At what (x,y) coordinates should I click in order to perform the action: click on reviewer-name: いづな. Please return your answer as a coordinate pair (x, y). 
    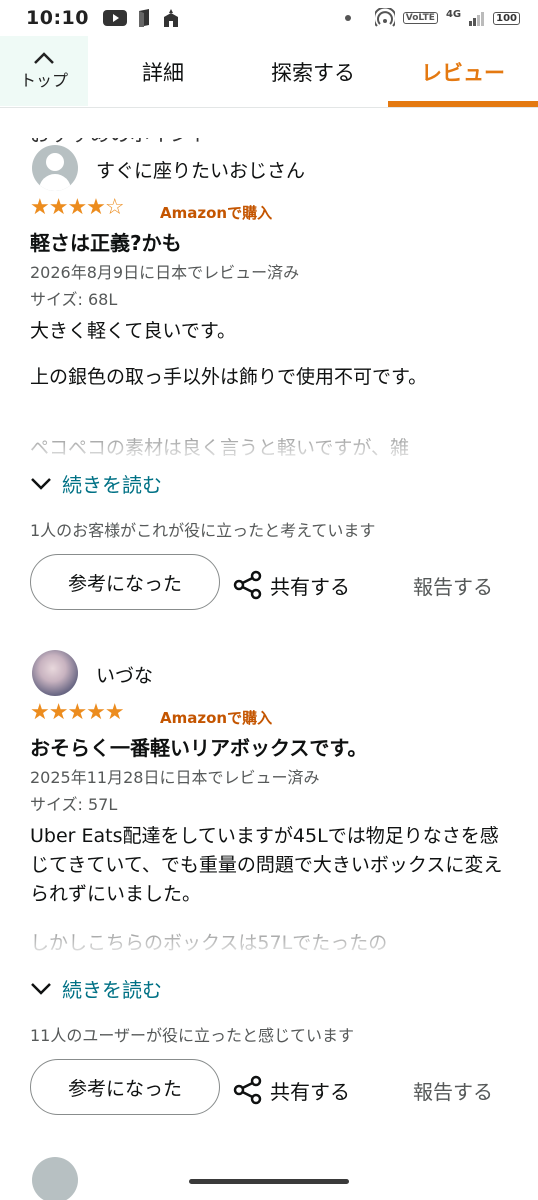
    Looking at the image, I should click on (124, 674).